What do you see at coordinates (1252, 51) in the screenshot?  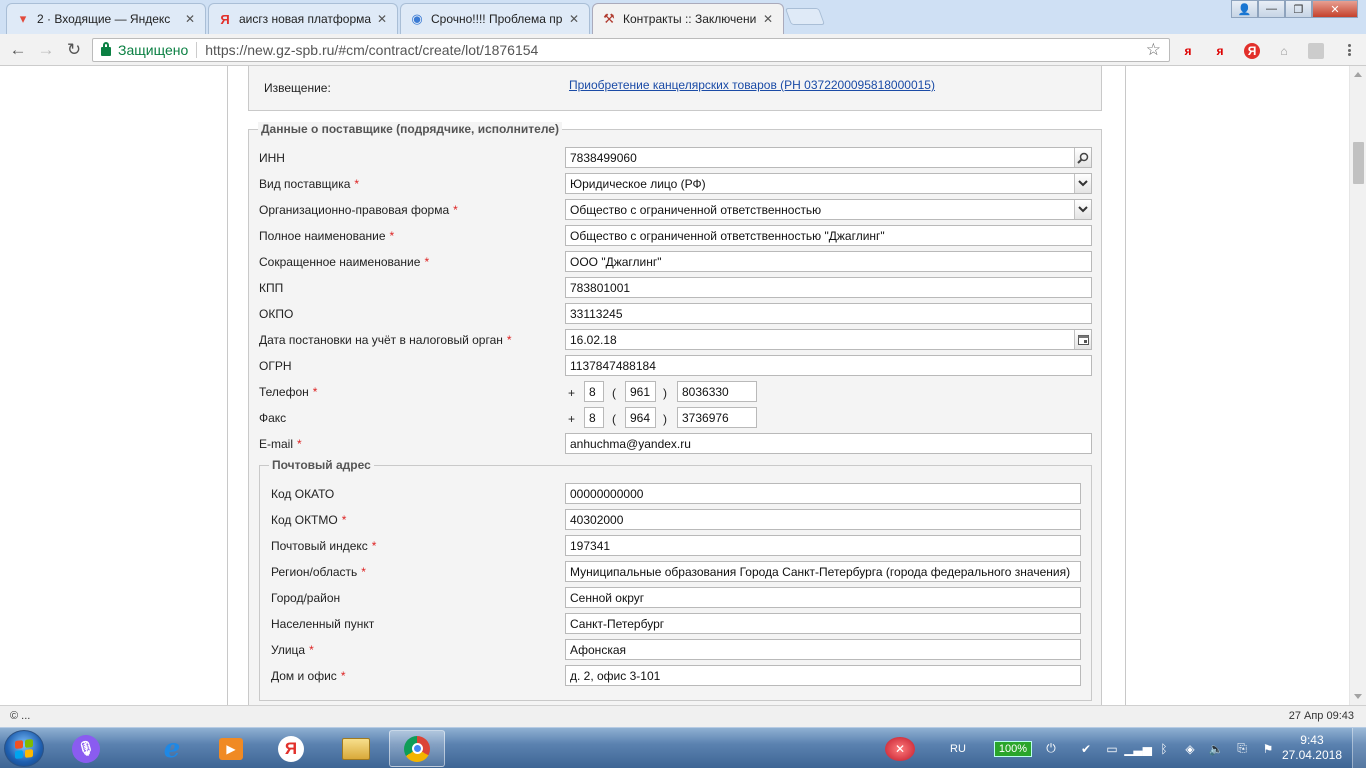 I see `yandex-extension-icon: Я` at bounding box center [1252, 51].